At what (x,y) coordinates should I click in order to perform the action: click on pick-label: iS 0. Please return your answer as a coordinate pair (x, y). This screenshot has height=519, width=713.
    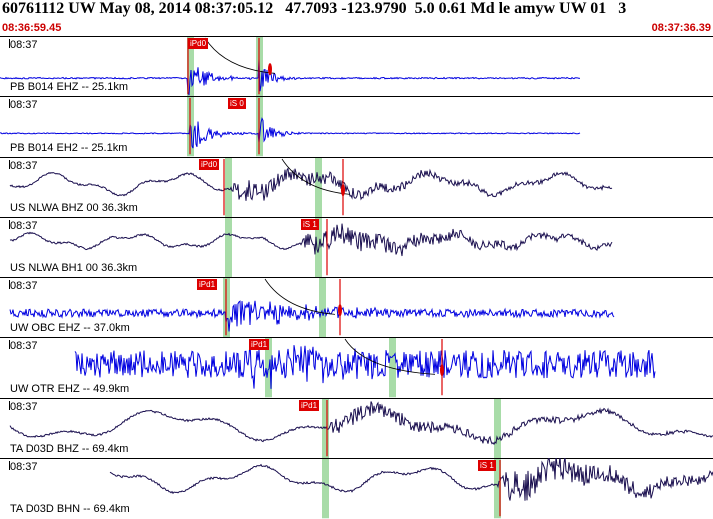
    Looking at the image, I should click on (237, 104).